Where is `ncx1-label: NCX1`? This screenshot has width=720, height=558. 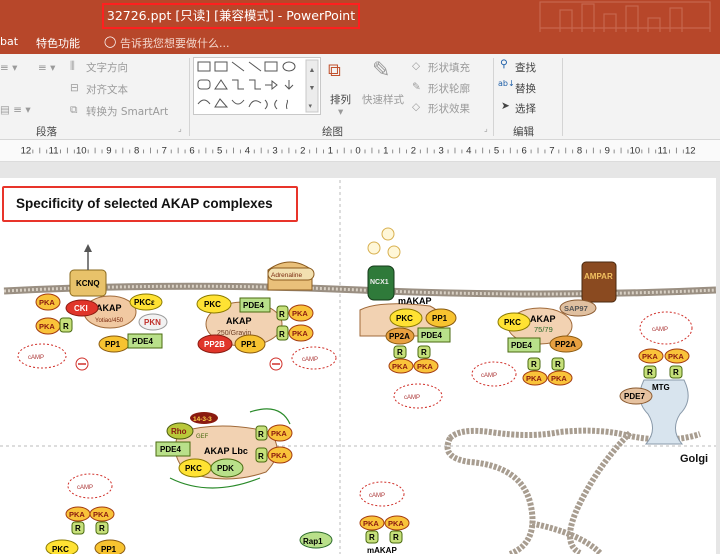 ncx1-label: NCX1 is located at coordinates (379, 282).